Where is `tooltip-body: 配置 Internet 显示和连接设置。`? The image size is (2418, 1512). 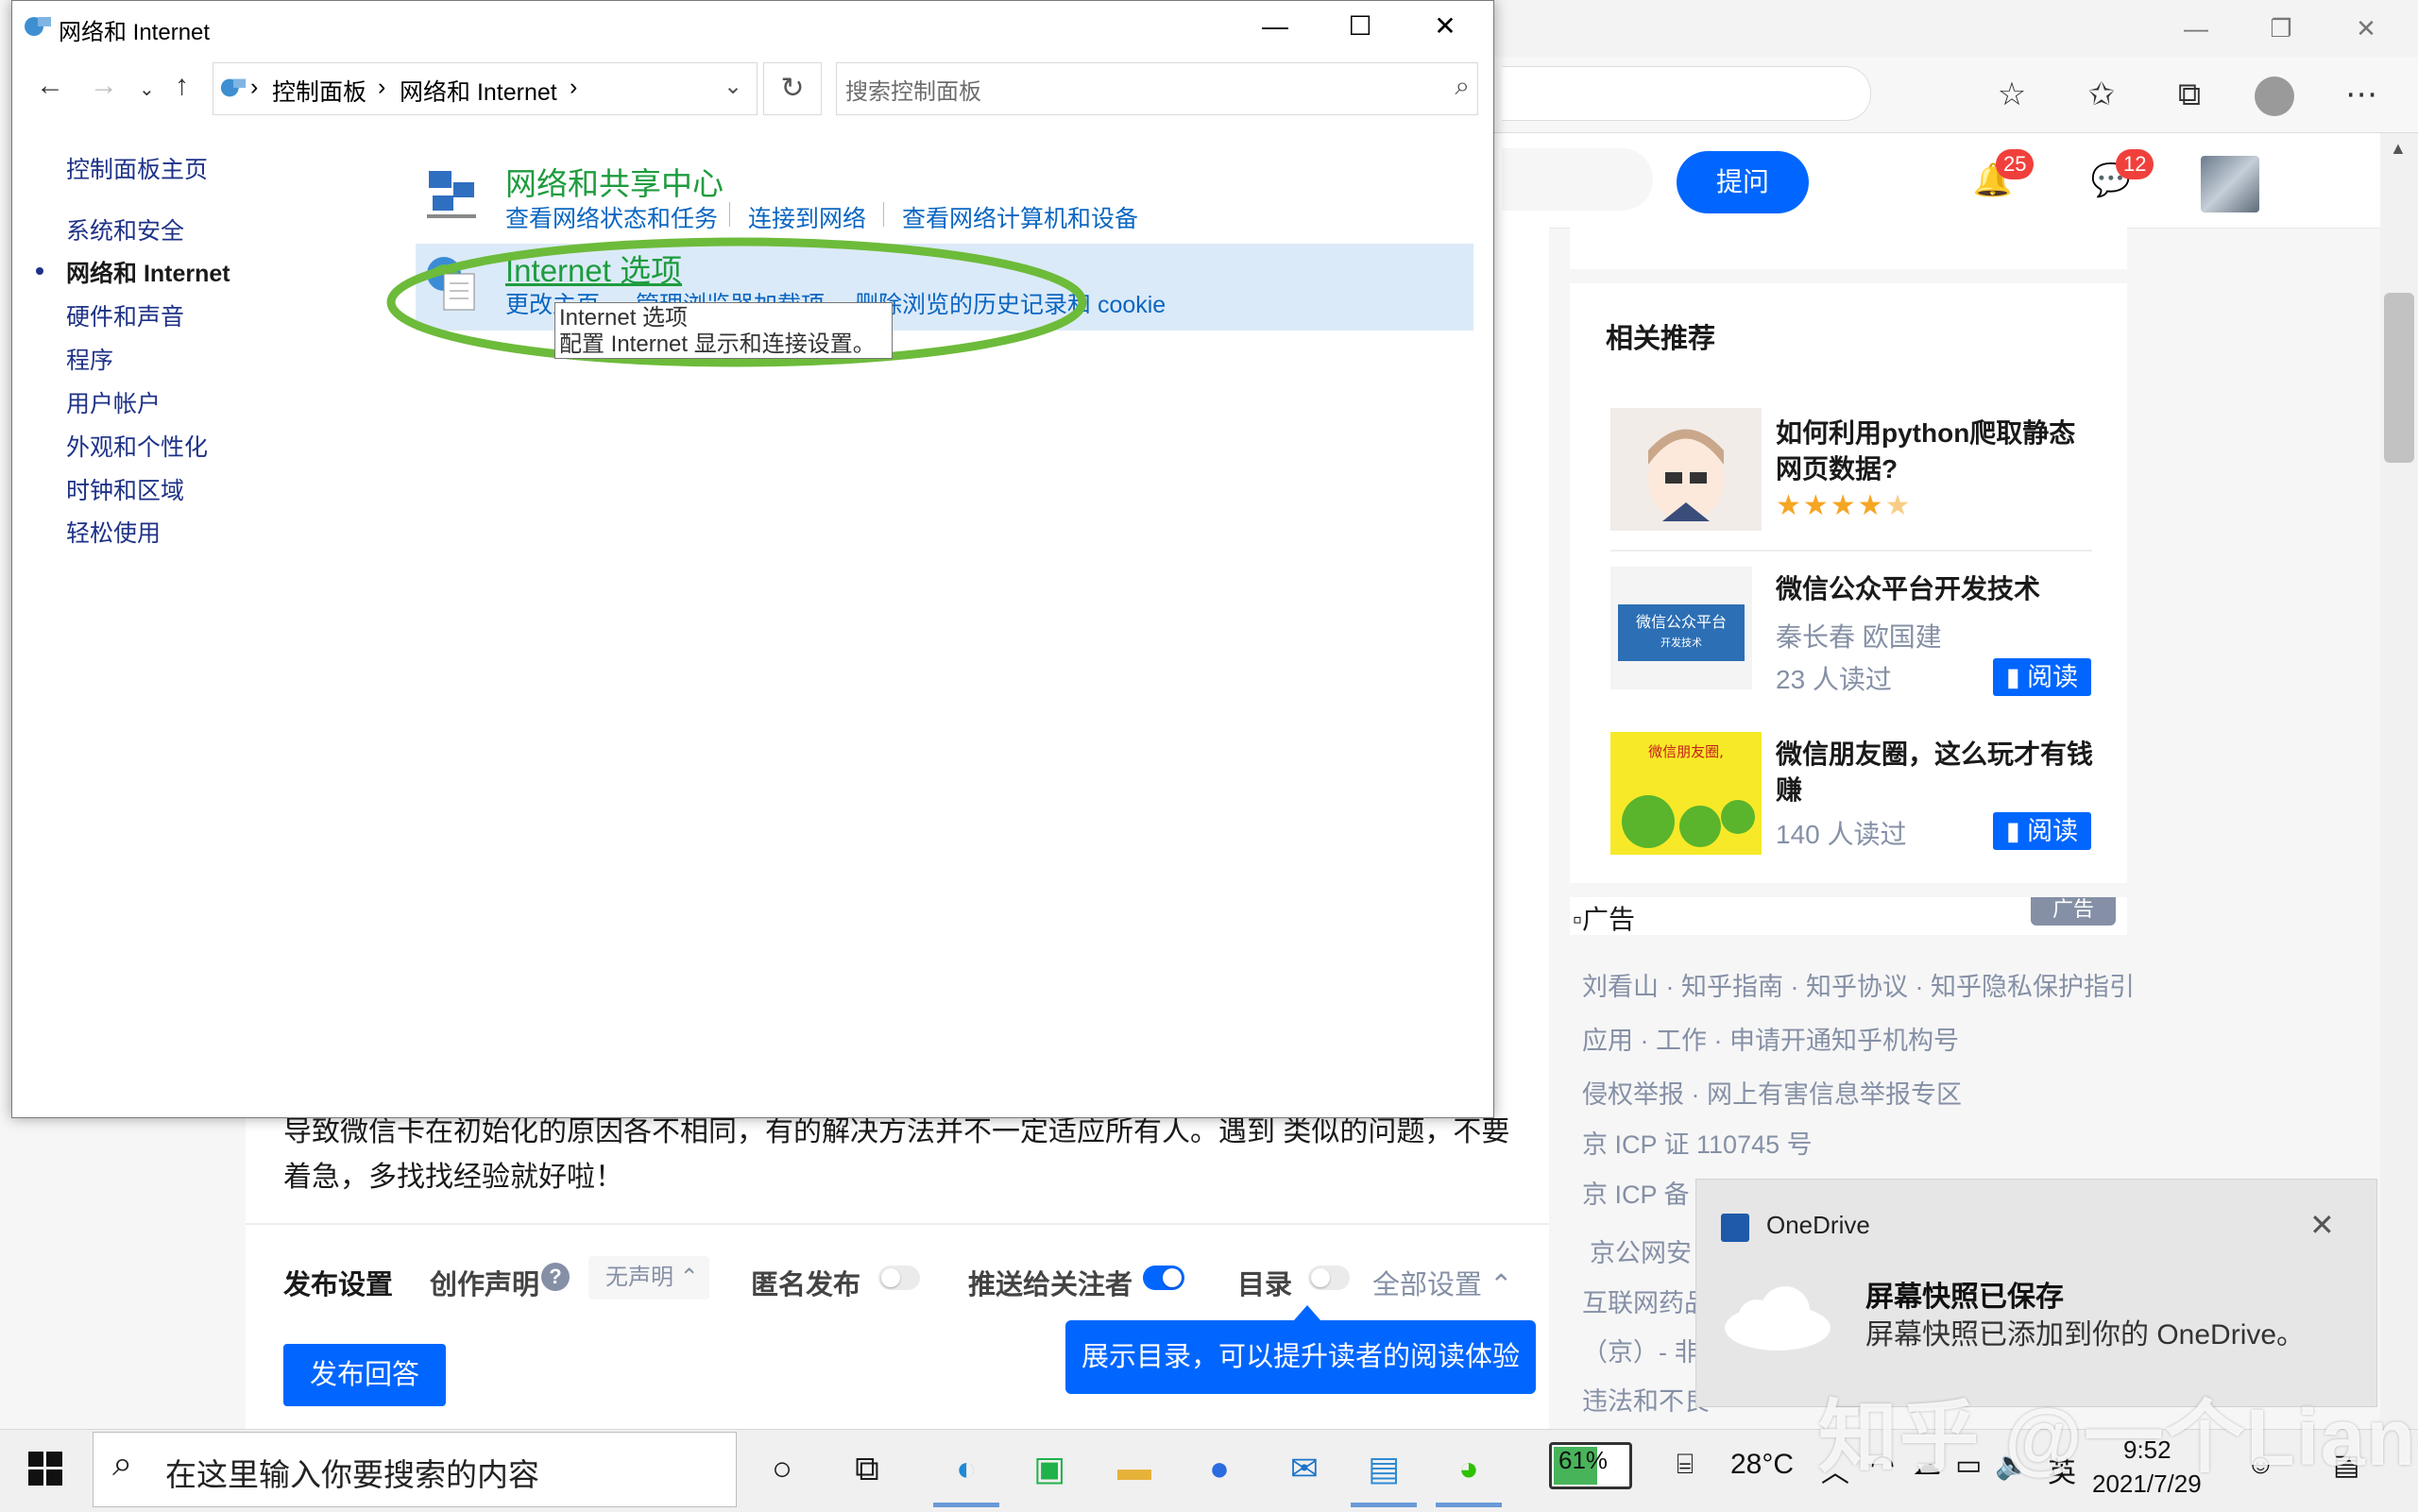
tooltip-body: 配置 Internet 显示和连接设置。 is located at coordinates (717, 344).